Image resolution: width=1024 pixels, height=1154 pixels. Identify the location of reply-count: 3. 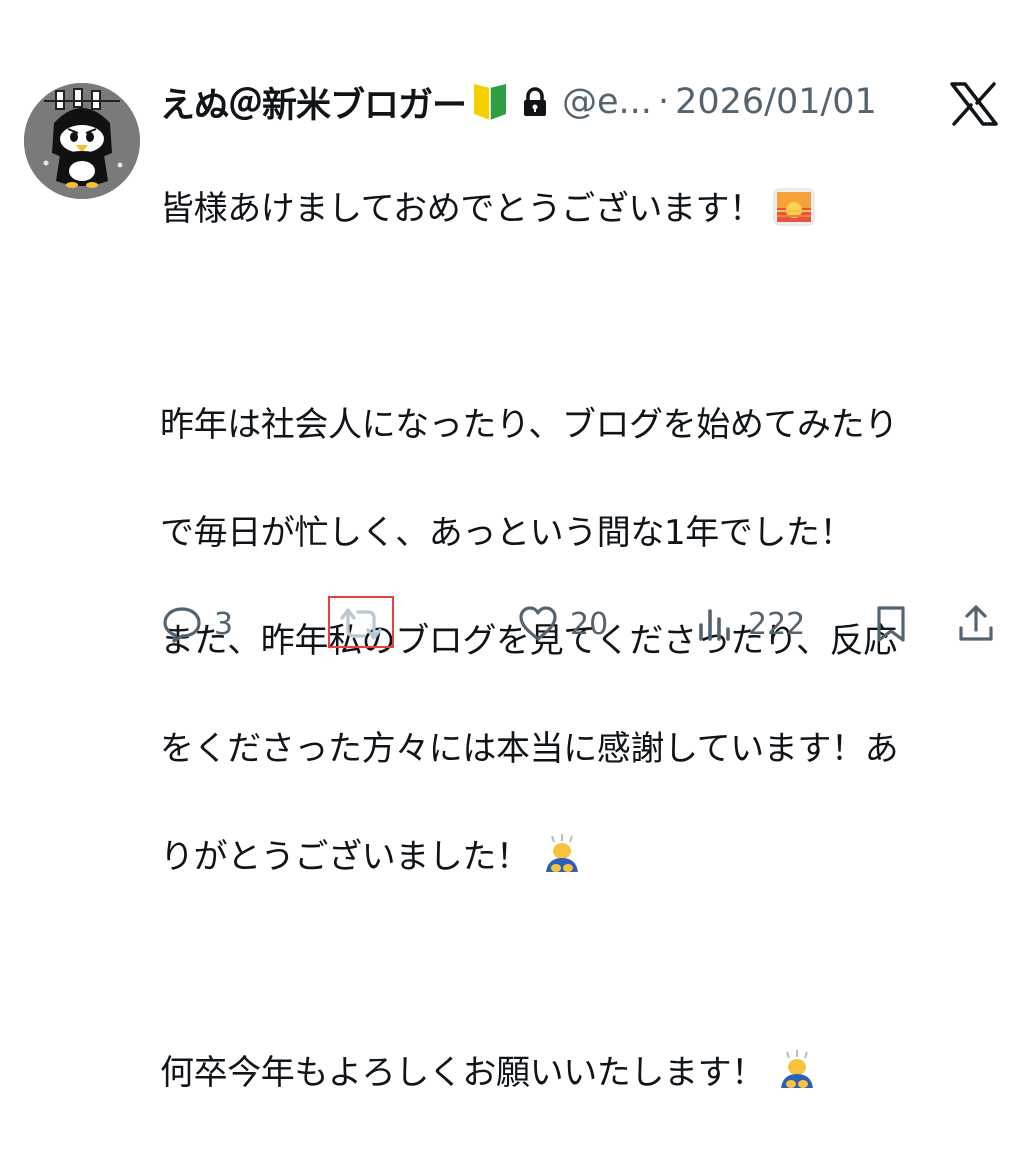
(224, 624).